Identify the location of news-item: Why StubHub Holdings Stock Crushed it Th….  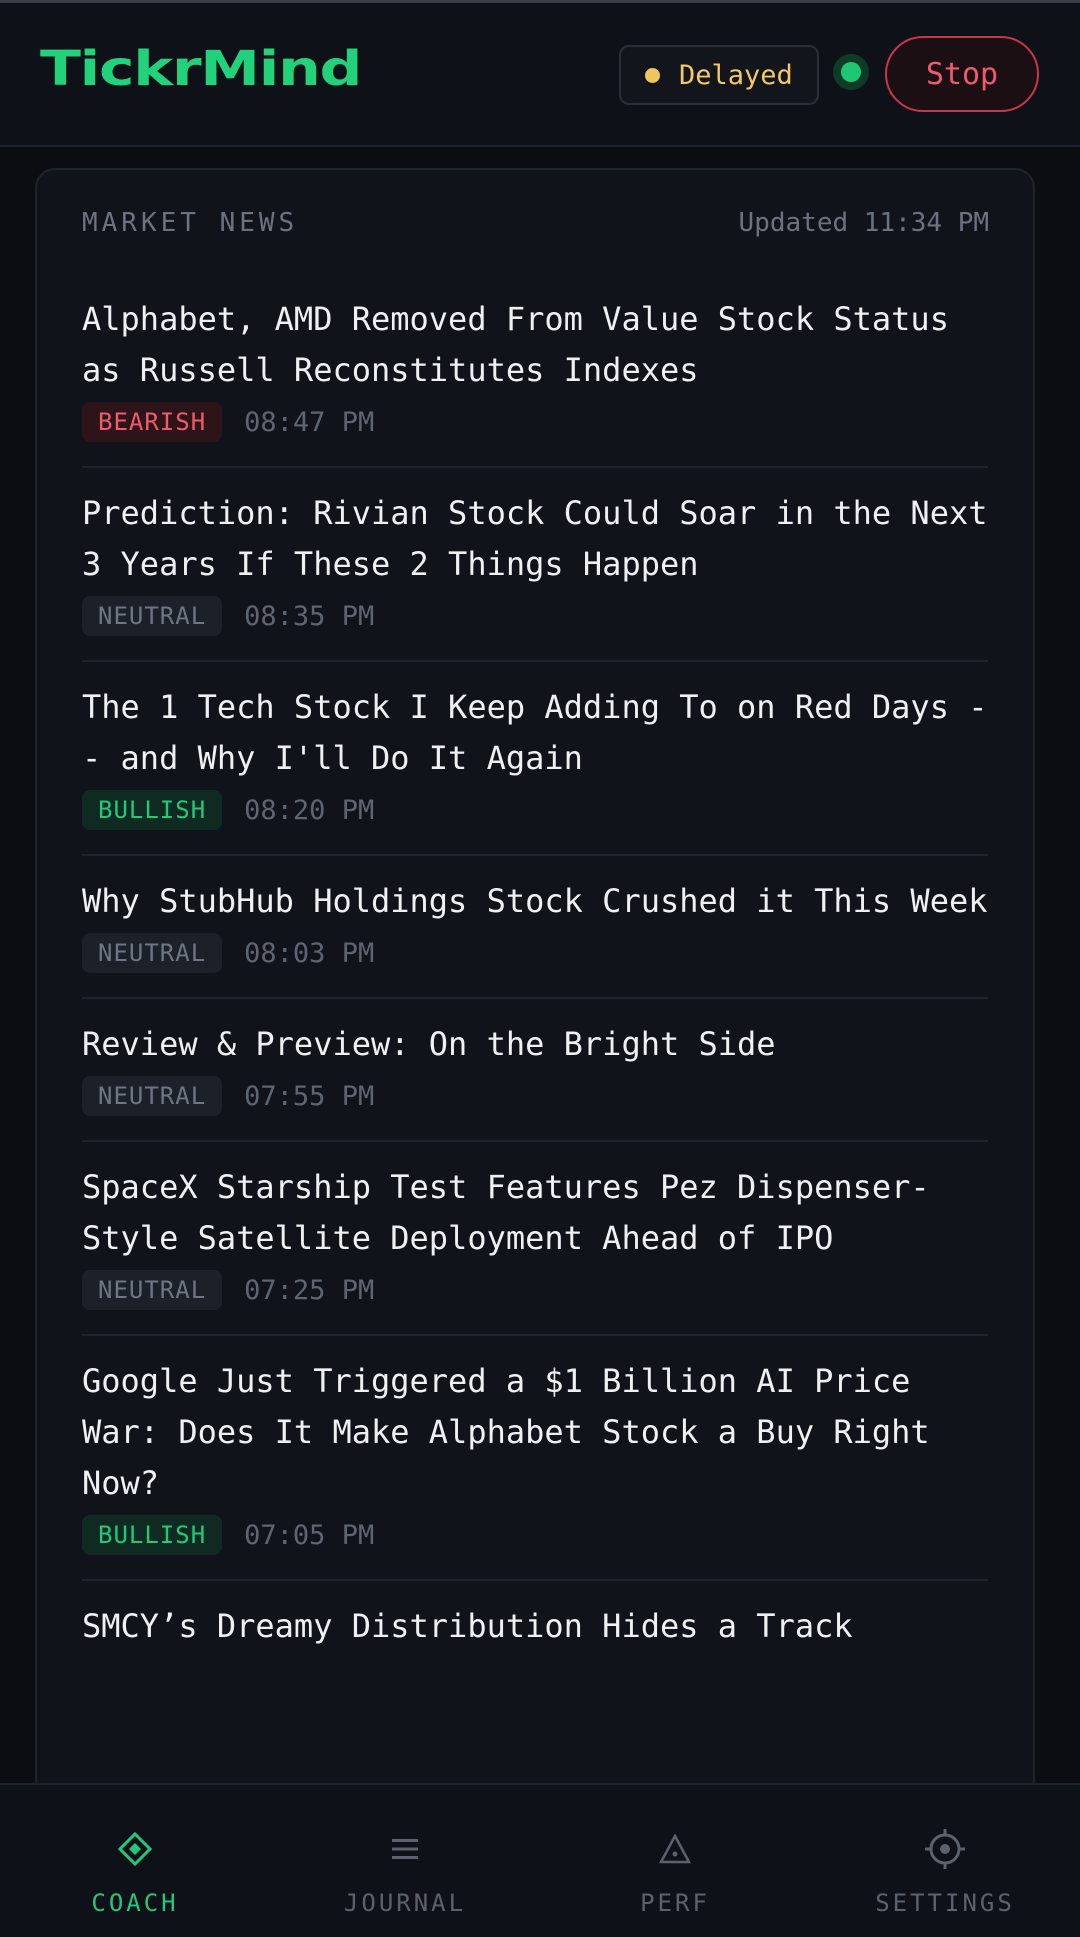
(535, 927).